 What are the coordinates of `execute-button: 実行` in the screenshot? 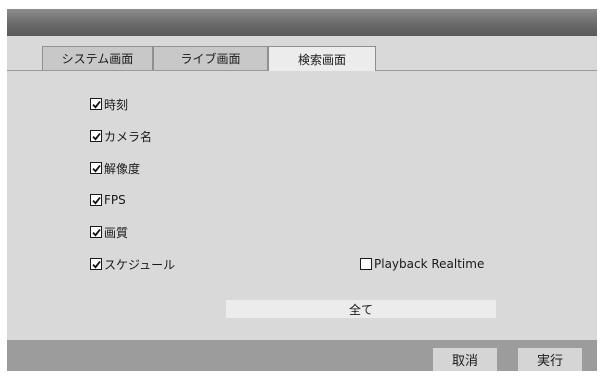 It's located at (550, 359).